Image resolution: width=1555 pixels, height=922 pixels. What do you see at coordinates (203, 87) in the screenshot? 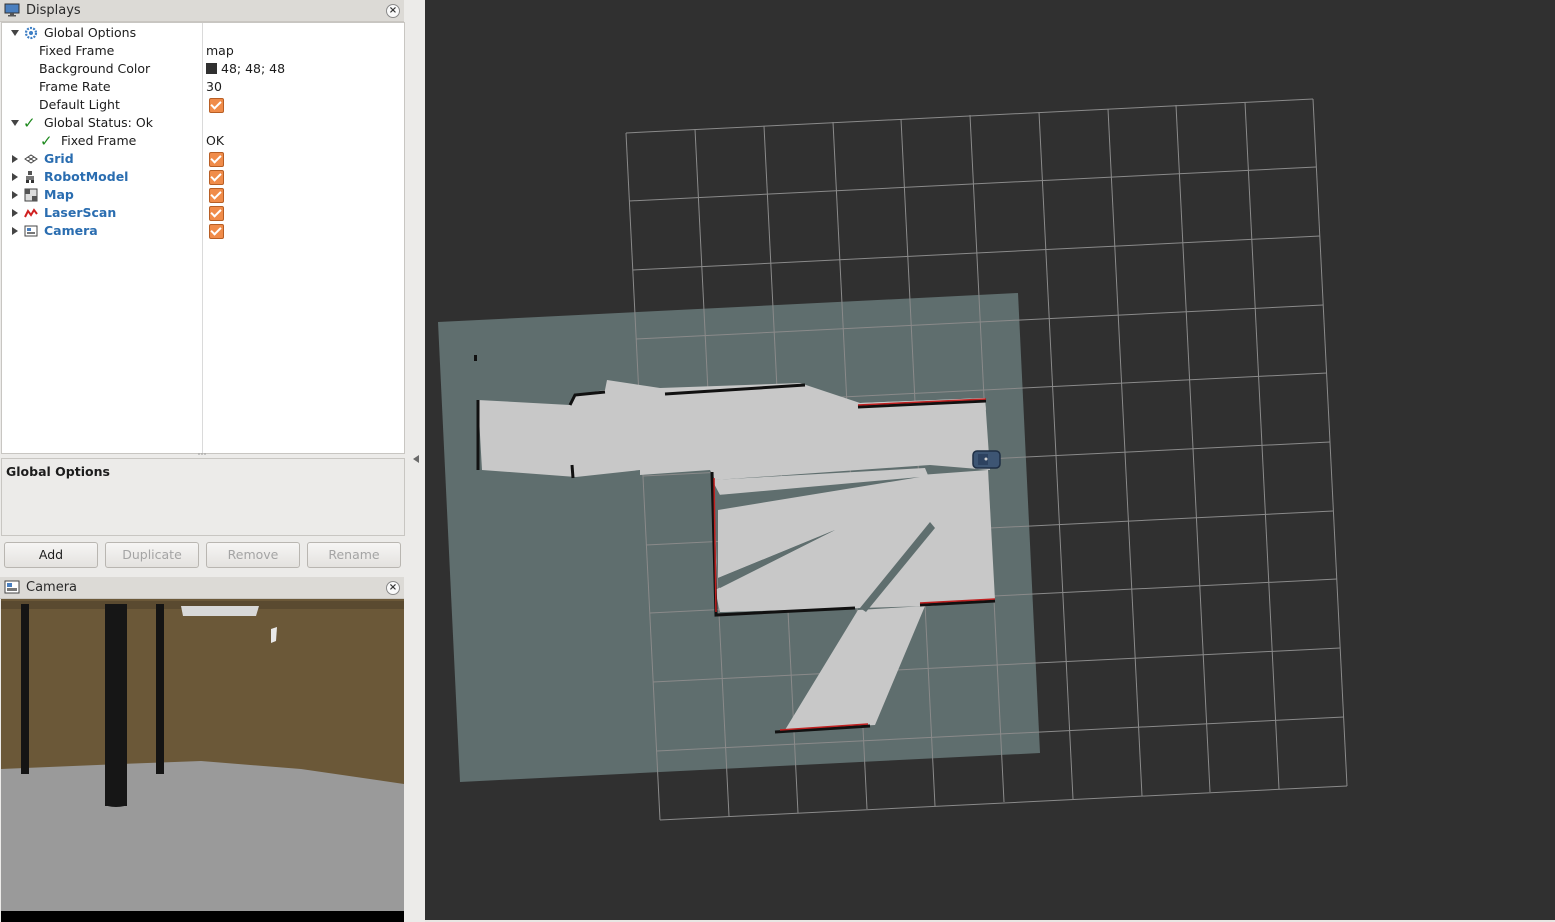
I see `tree-row-frame-rate: Frame Rate 30` at bounding box center [203, 87].